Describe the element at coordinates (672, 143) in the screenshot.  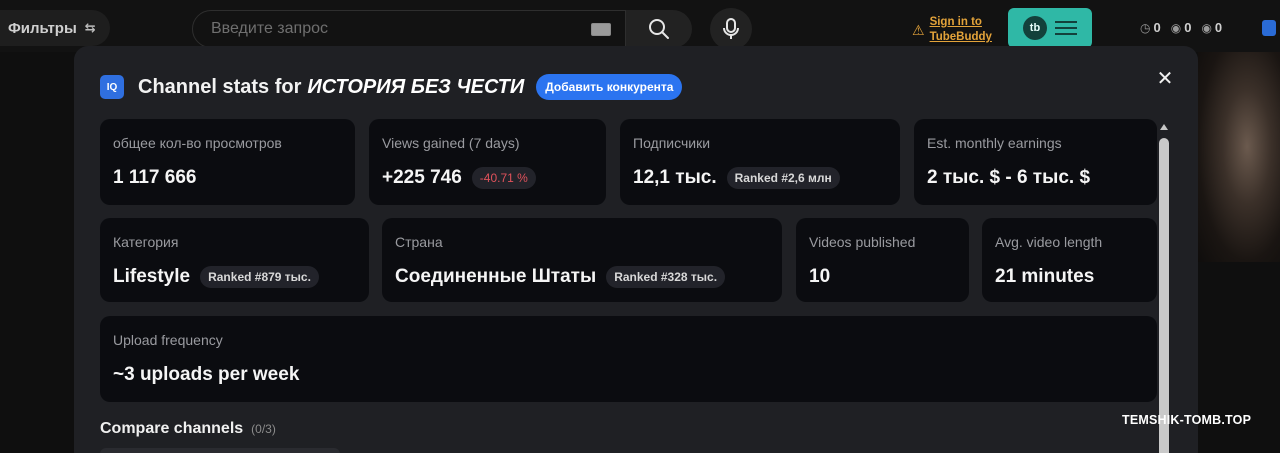
I see `subscribers-label: Подписчики` at that location.